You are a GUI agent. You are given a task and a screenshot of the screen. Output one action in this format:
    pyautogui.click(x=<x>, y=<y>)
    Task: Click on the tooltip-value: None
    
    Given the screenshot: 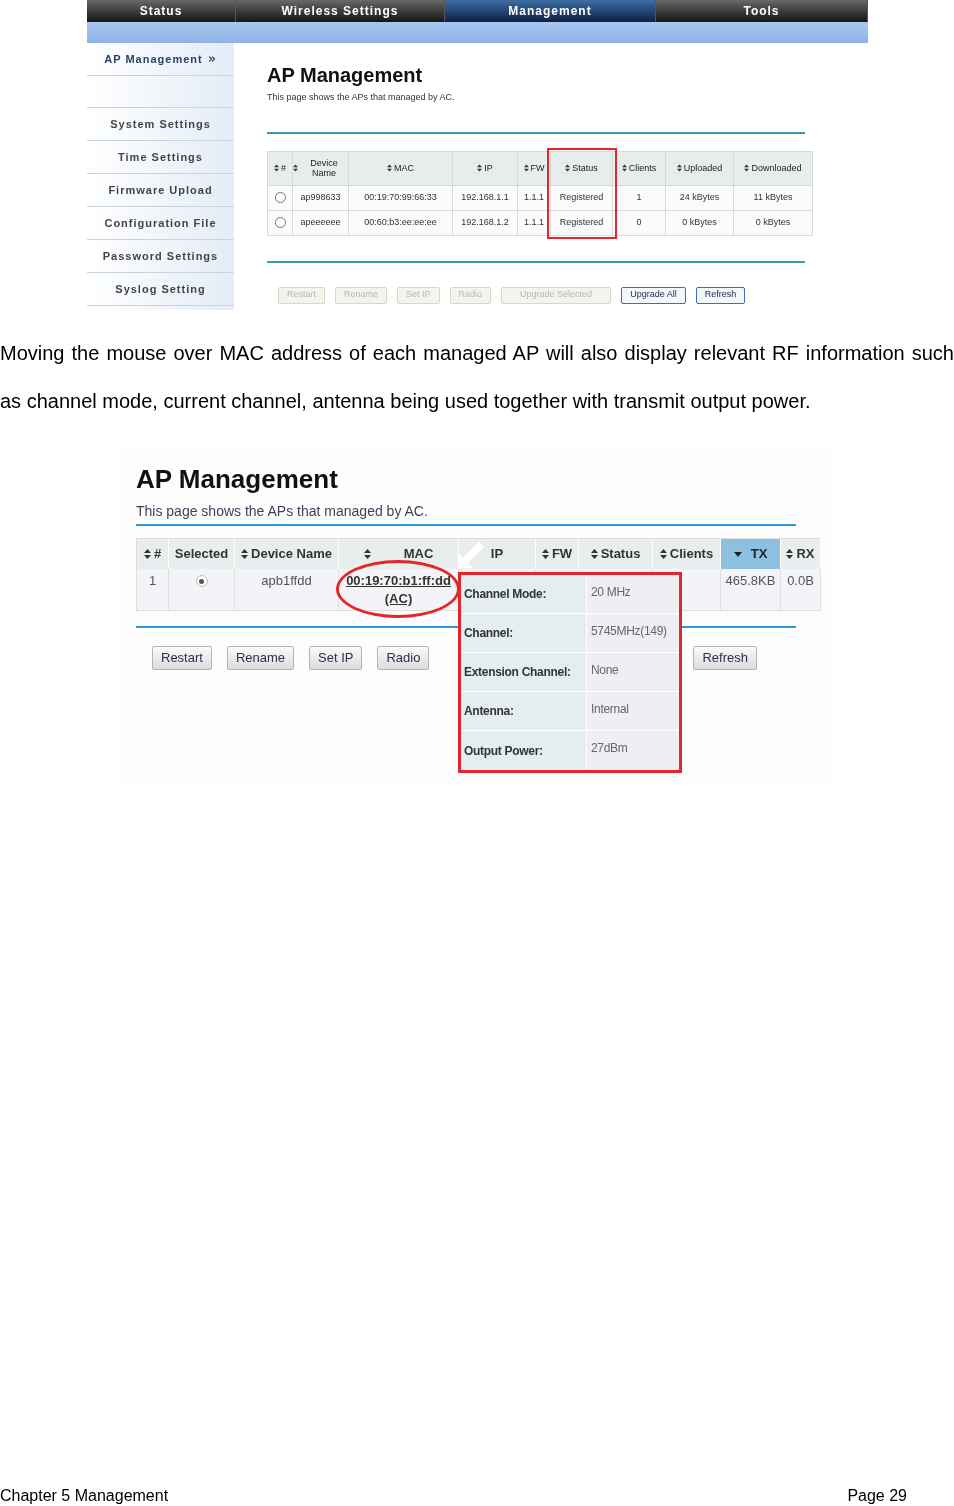 What is the action you would take?
    pyautogui.click(x=633, y=672)
    